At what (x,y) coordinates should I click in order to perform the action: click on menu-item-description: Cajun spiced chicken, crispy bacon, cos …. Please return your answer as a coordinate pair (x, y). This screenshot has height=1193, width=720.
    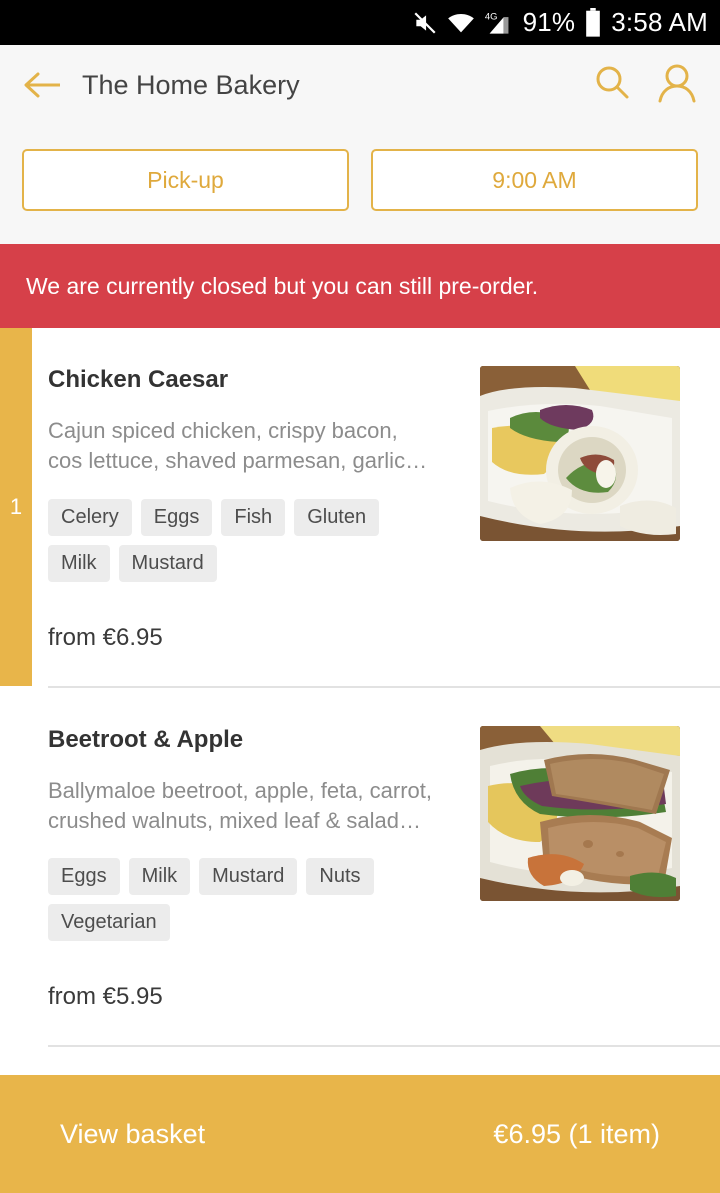
    Looking at the image, I should click on (238, 446).